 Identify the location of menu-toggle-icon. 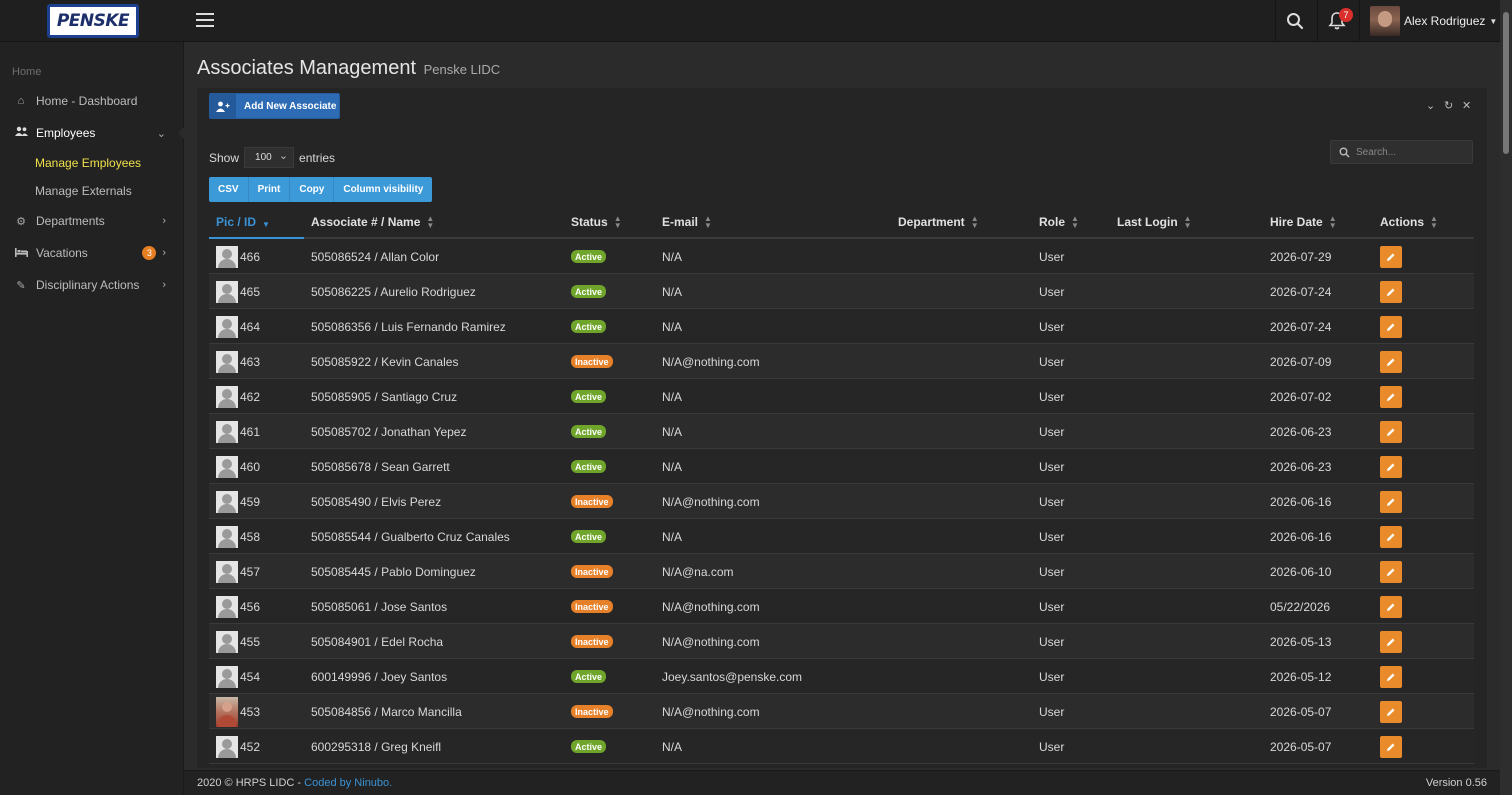
(205, 21).